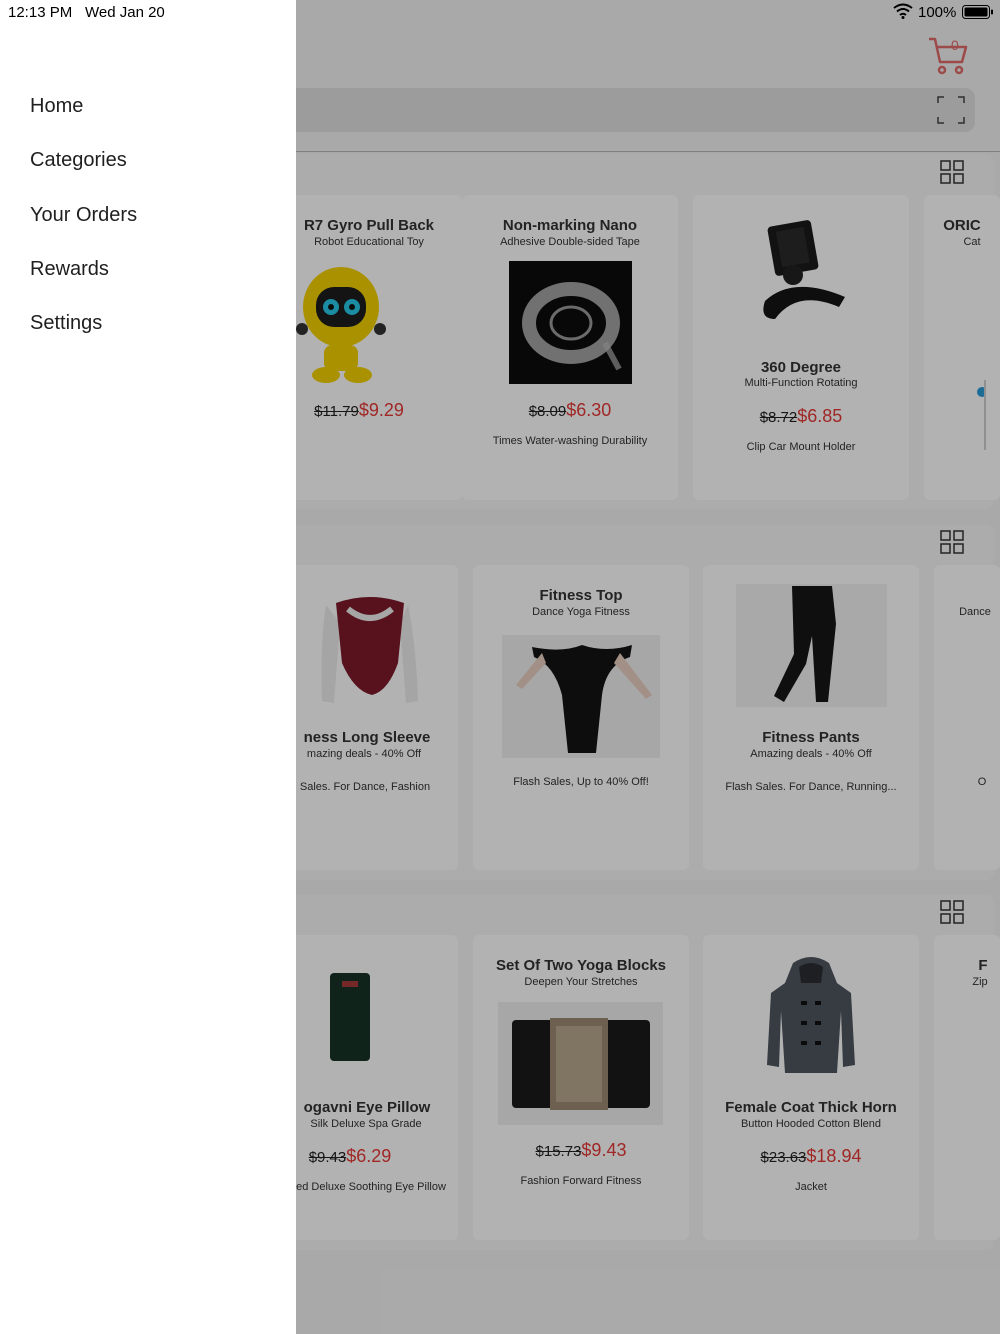 Image resolution: width=1000 pixels, height=1334 pixels. Describe the element at coordinates (903, 13) in the screenshot. I see `wifi-icon` at that location.